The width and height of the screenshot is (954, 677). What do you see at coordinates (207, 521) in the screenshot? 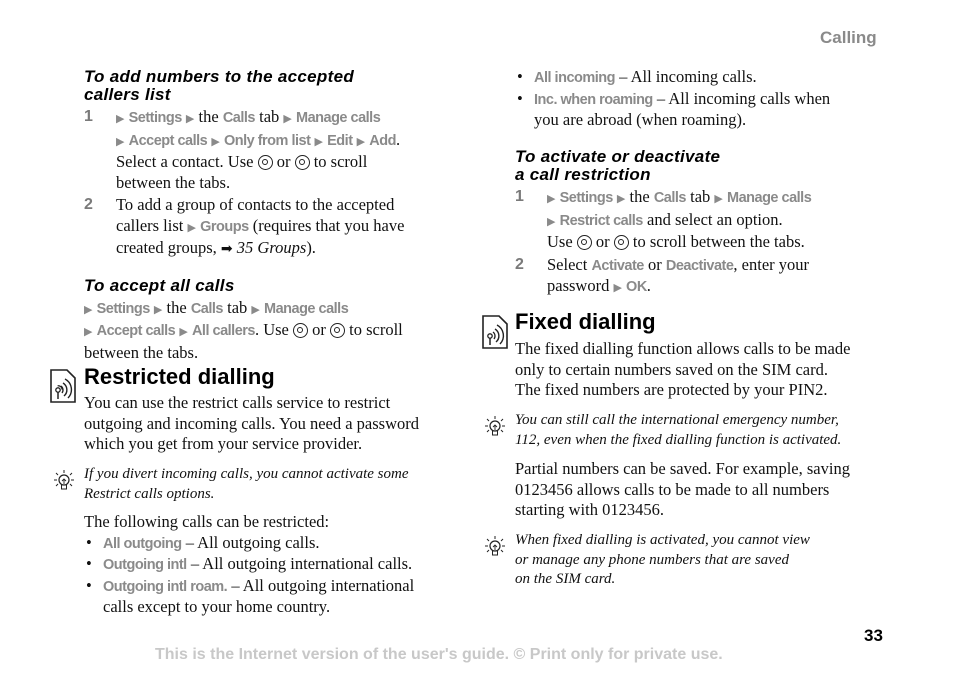
I see `text-line: The following calls can be restricted:` at bounding box center [207, 521].